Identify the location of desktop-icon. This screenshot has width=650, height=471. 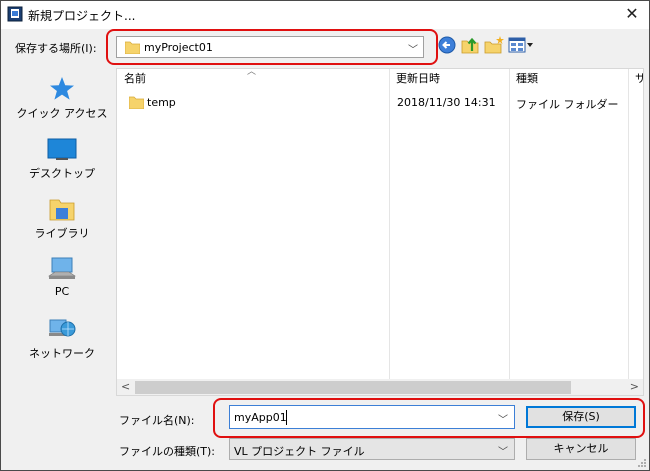
(62, 149).